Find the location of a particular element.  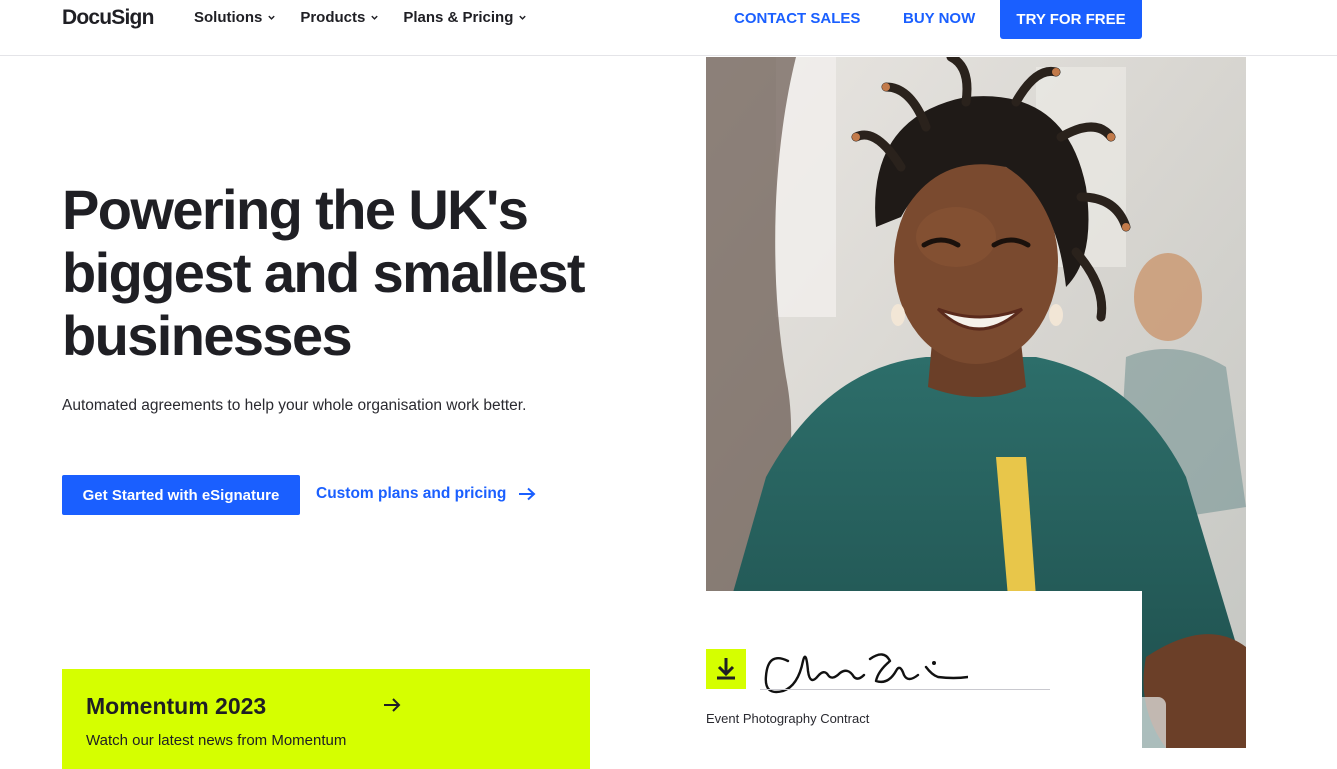

nav-plans-pricing-label: Plans & Pricing is located at coordinates (458, 17).